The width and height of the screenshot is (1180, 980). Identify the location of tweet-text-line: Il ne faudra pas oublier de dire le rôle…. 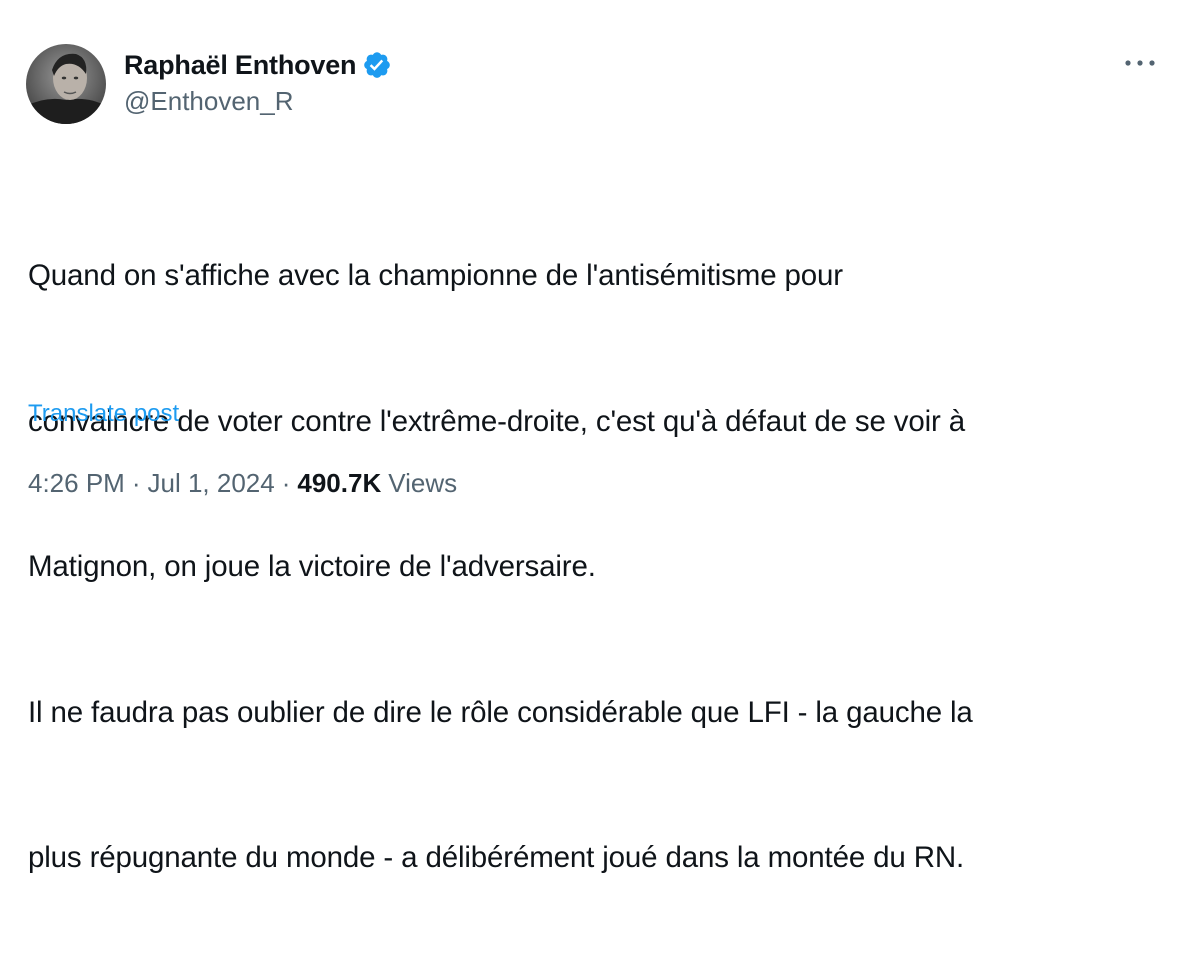
(500, 712).